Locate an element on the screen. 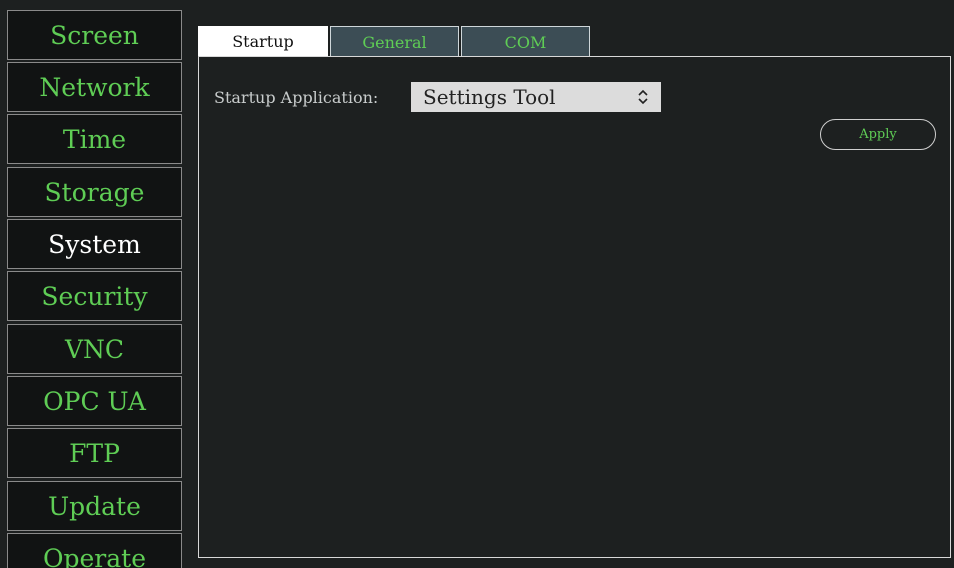 The height and width of the screenshot is (568, 954). startup-application-select: Settings Tool is located at coordinates (536, 97).